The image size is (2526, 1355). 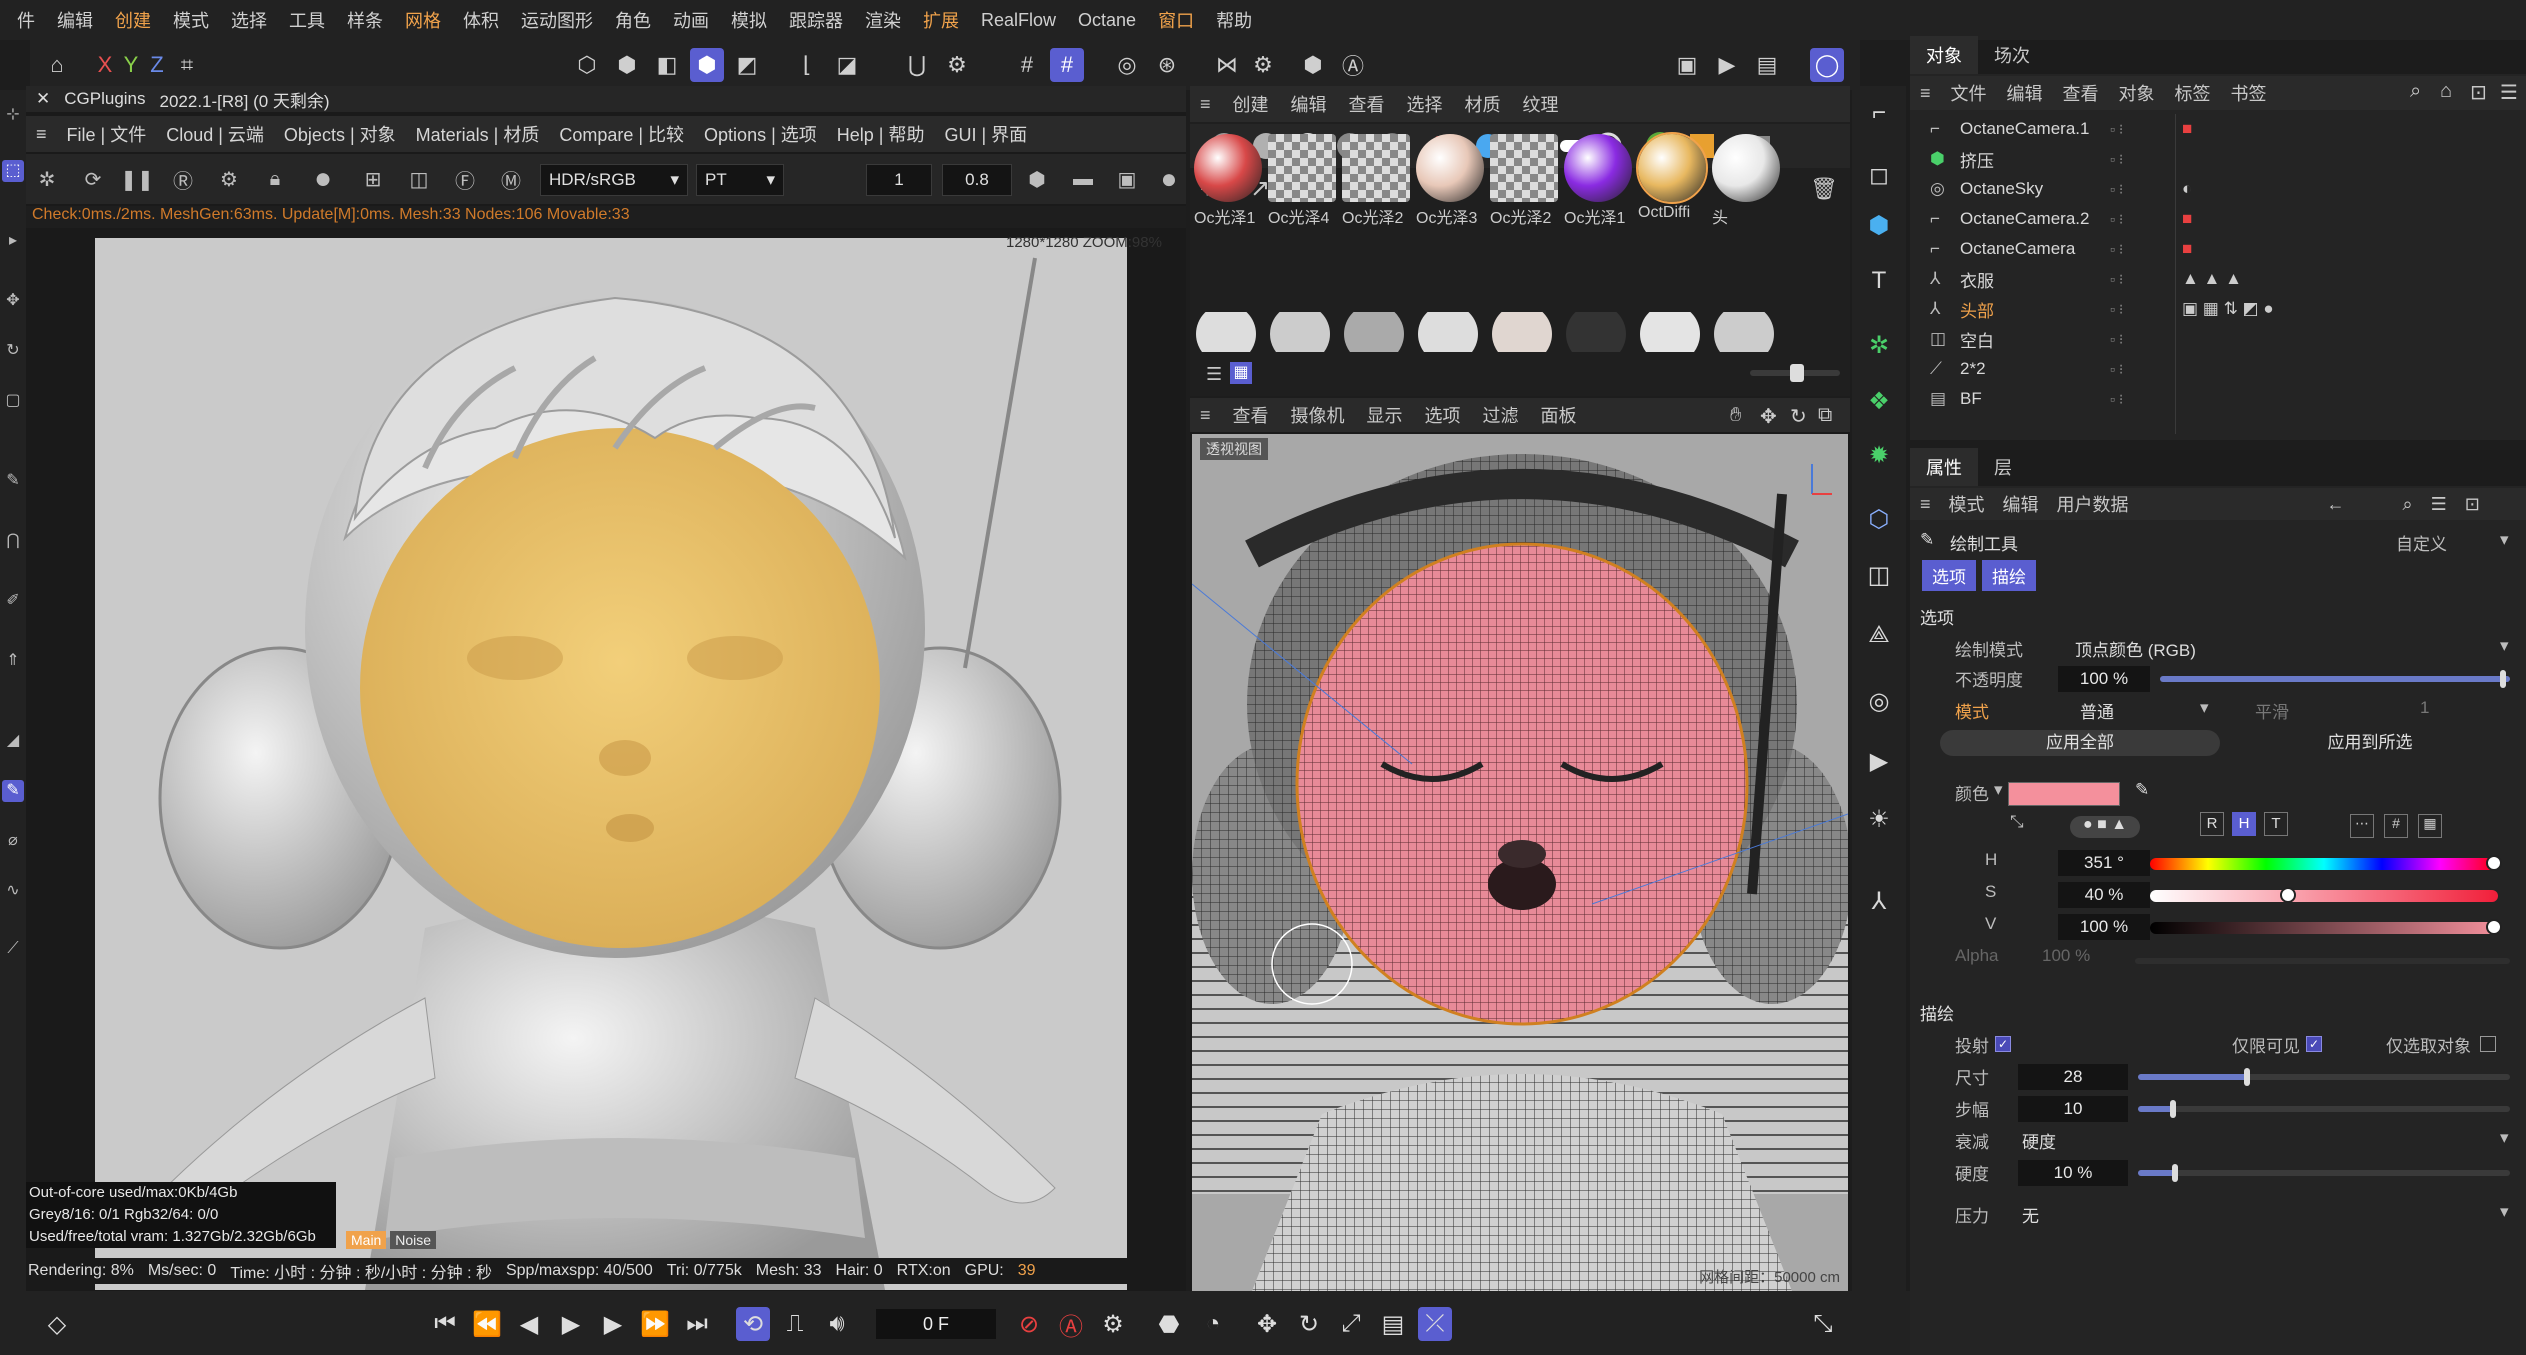 I want to click on loop-icon: ⟲, so click(x=753, y=1324).